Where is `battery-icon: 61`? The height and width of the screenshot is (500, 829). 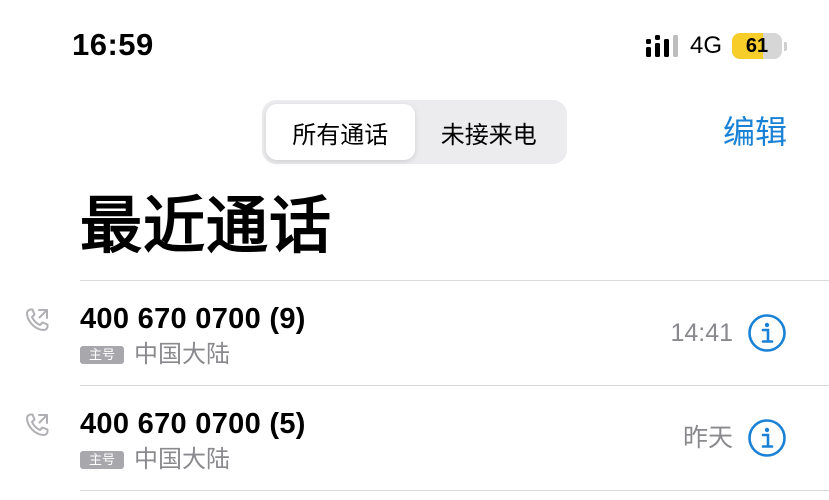
battery-icon: 61 is located at coordinates (757, 46).